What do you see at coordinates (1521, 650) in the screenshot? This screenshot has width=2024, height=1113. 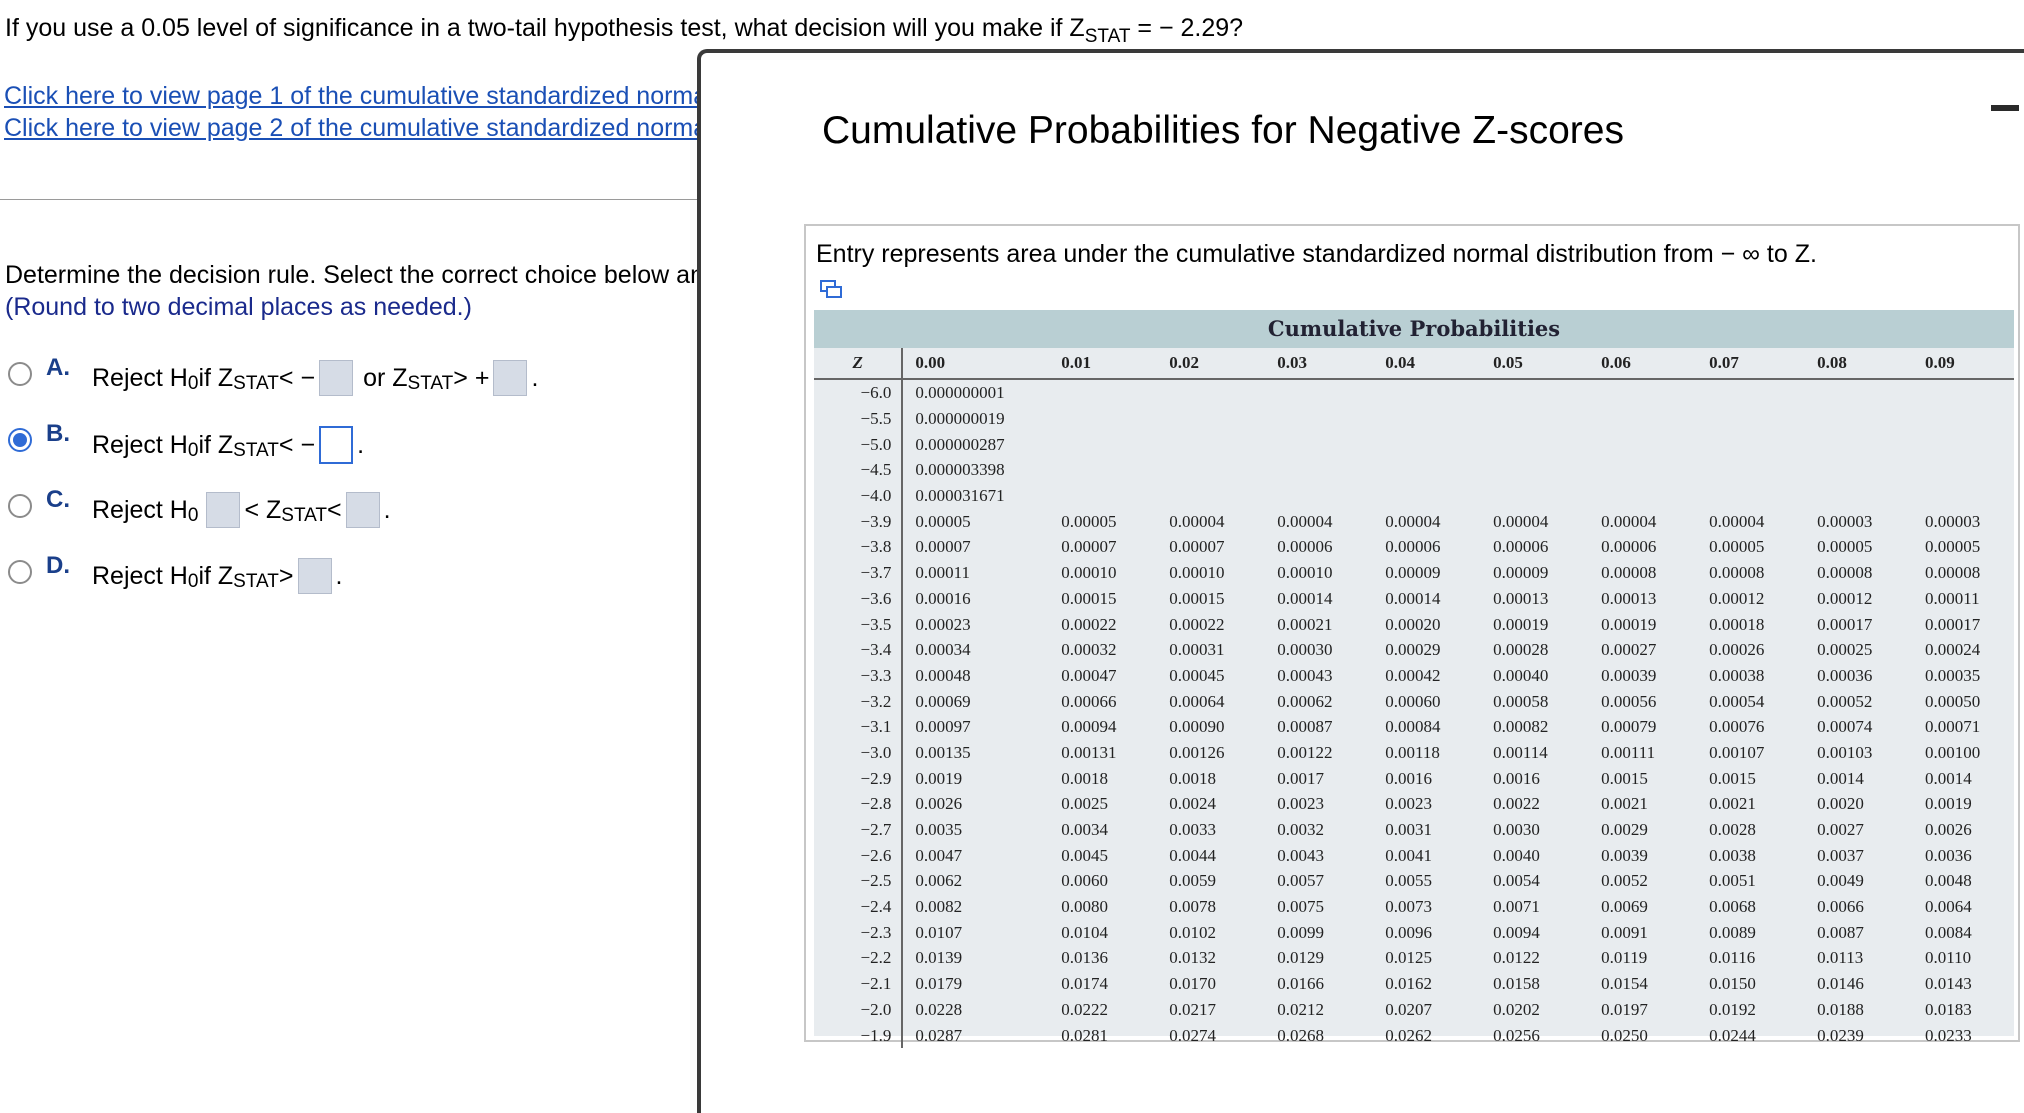 I see `probability-cell: 0.00028` at bounding box center [1521, 650].